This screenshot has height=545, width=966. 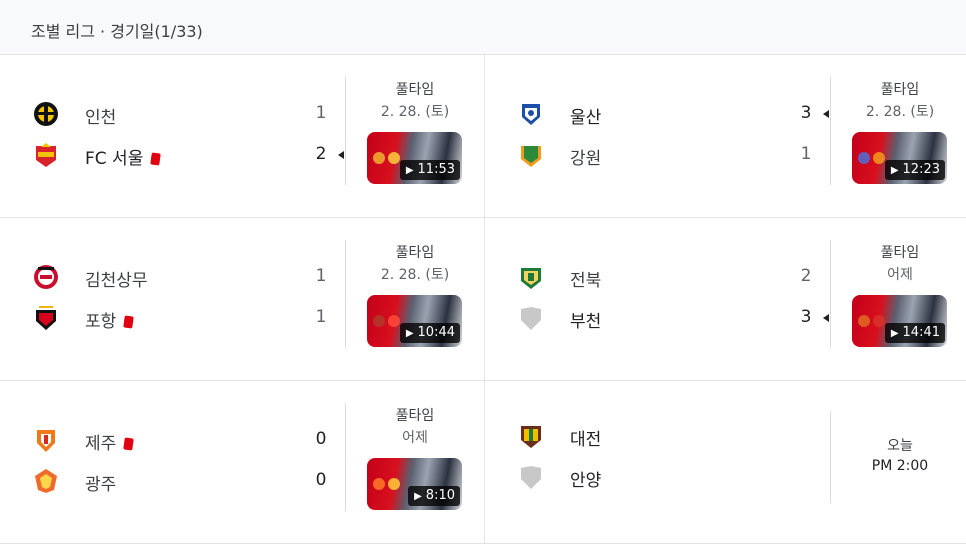 What do you see at coordinates (586, 118) in the screenshot?
I see `team-name: 울산` at bounding box center [586, 118].